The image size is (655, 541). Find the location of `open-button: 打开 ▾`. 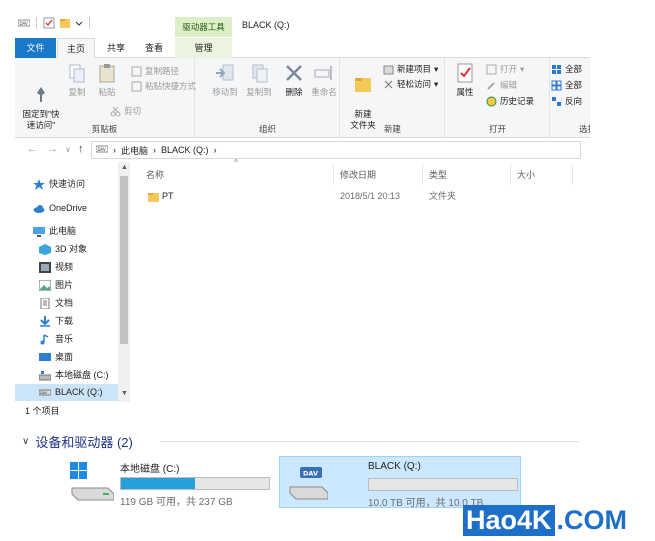

open-button: 打开 ▾ is located at coordinates (505, 69).